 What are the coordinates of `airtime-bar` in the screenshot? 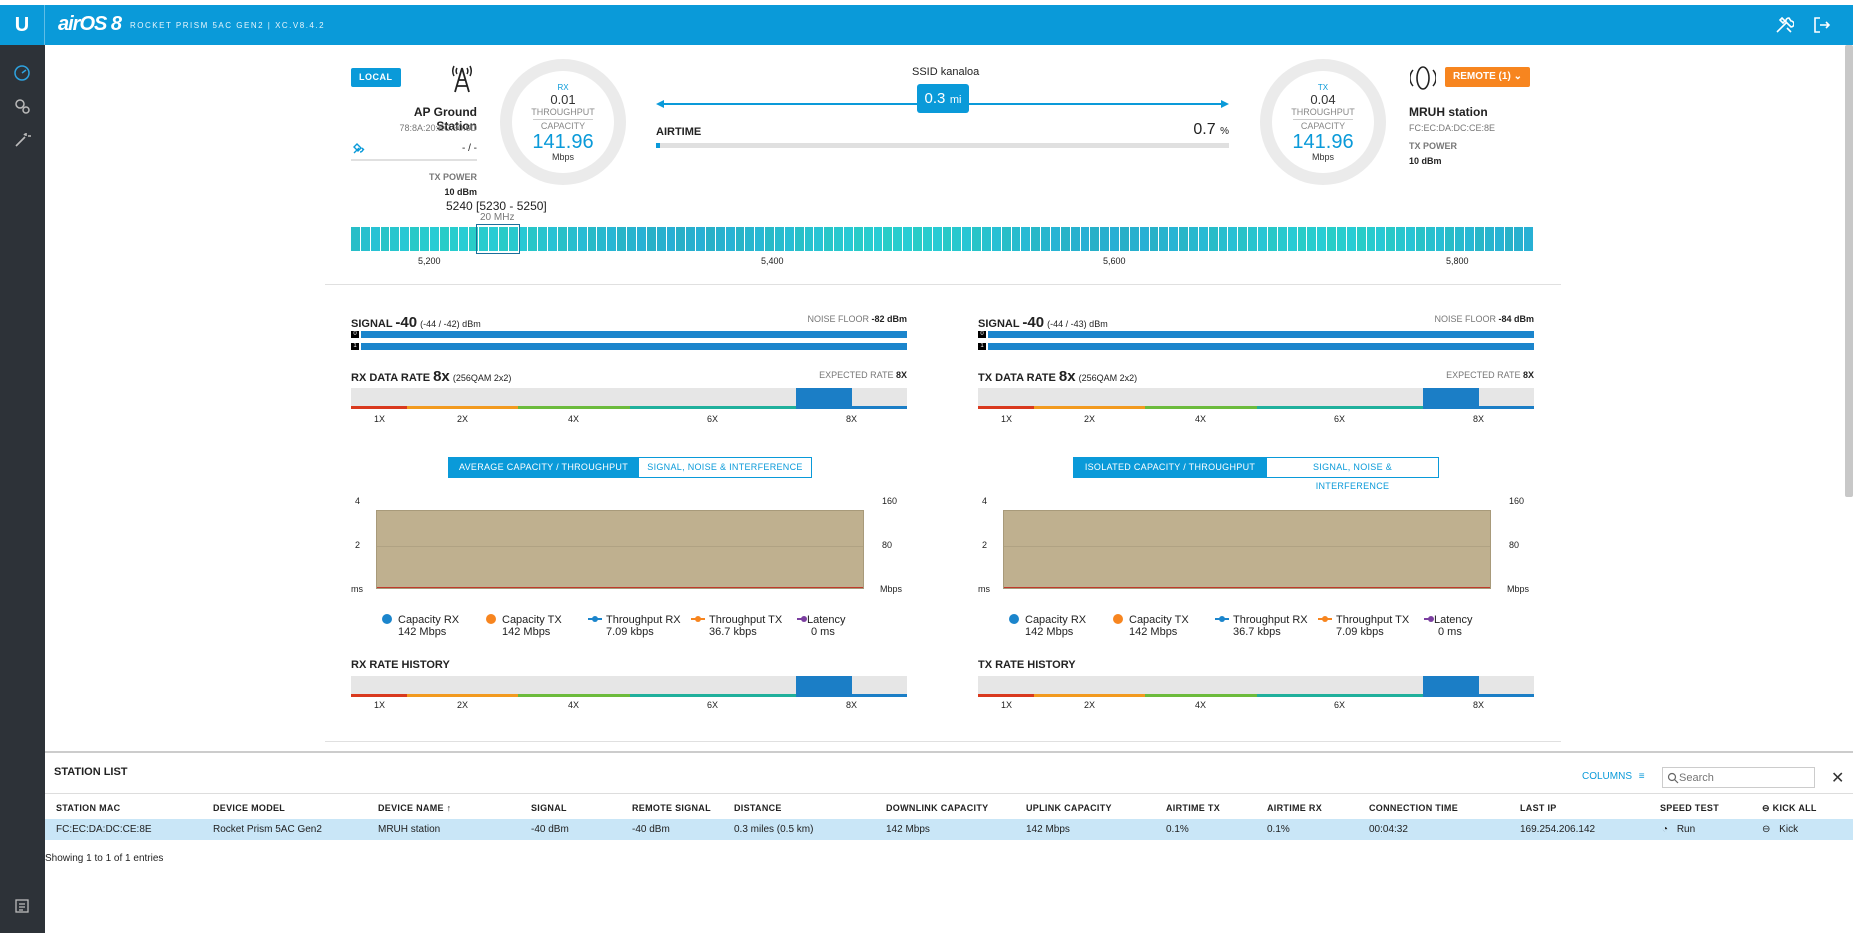 It's located at (942, 145).